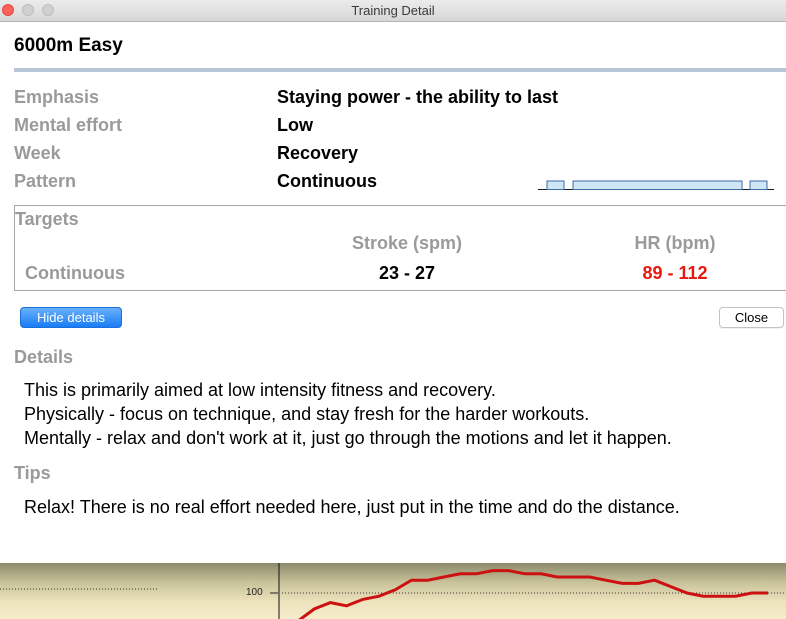  What do you see at coordinates (45, 181) in the screenshot?
I see `pattern-label: Pattern` at bounding box center [45, 181].